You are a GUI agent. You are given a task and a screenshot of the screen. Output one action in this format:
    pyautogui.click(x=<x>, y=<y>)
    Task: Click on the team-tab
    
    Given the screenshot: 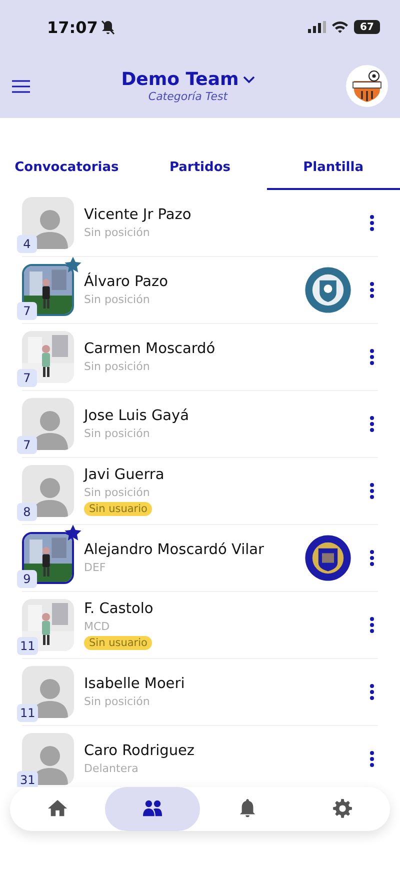 What is the action you would take?
    pyautogui.click(x=152, y=809)
    